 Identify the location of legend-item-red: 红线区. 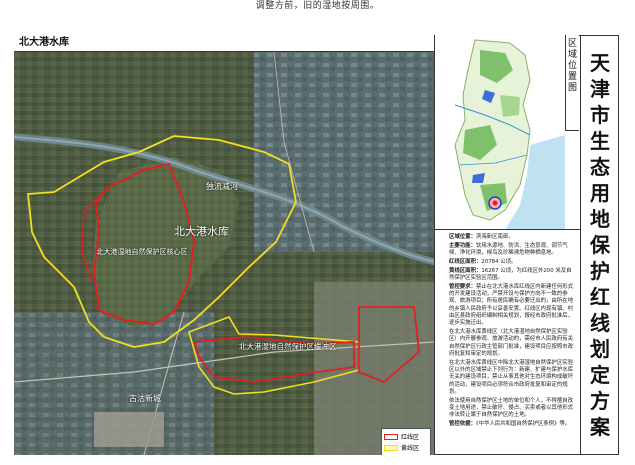
(406, 436).